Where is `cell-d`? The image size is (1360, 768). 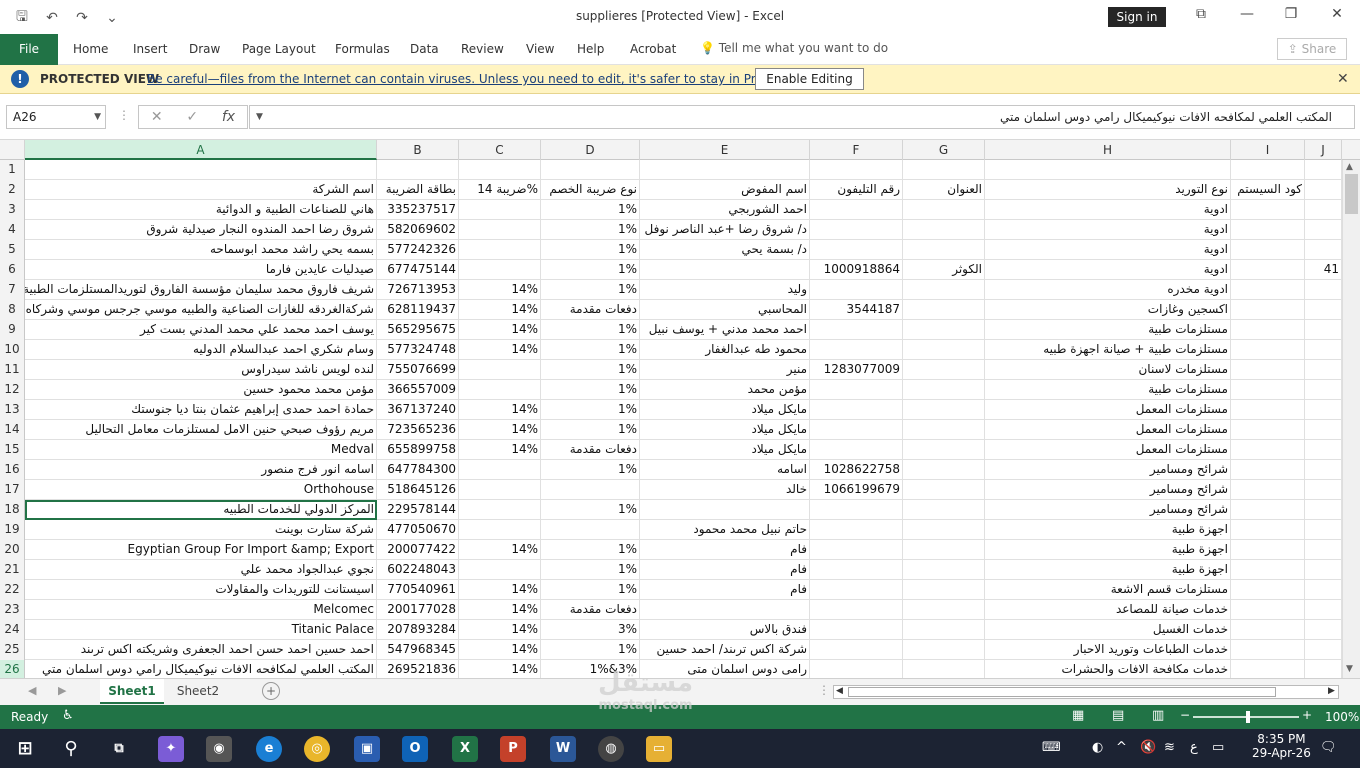
cell-d is located at coordinates (590, 490).